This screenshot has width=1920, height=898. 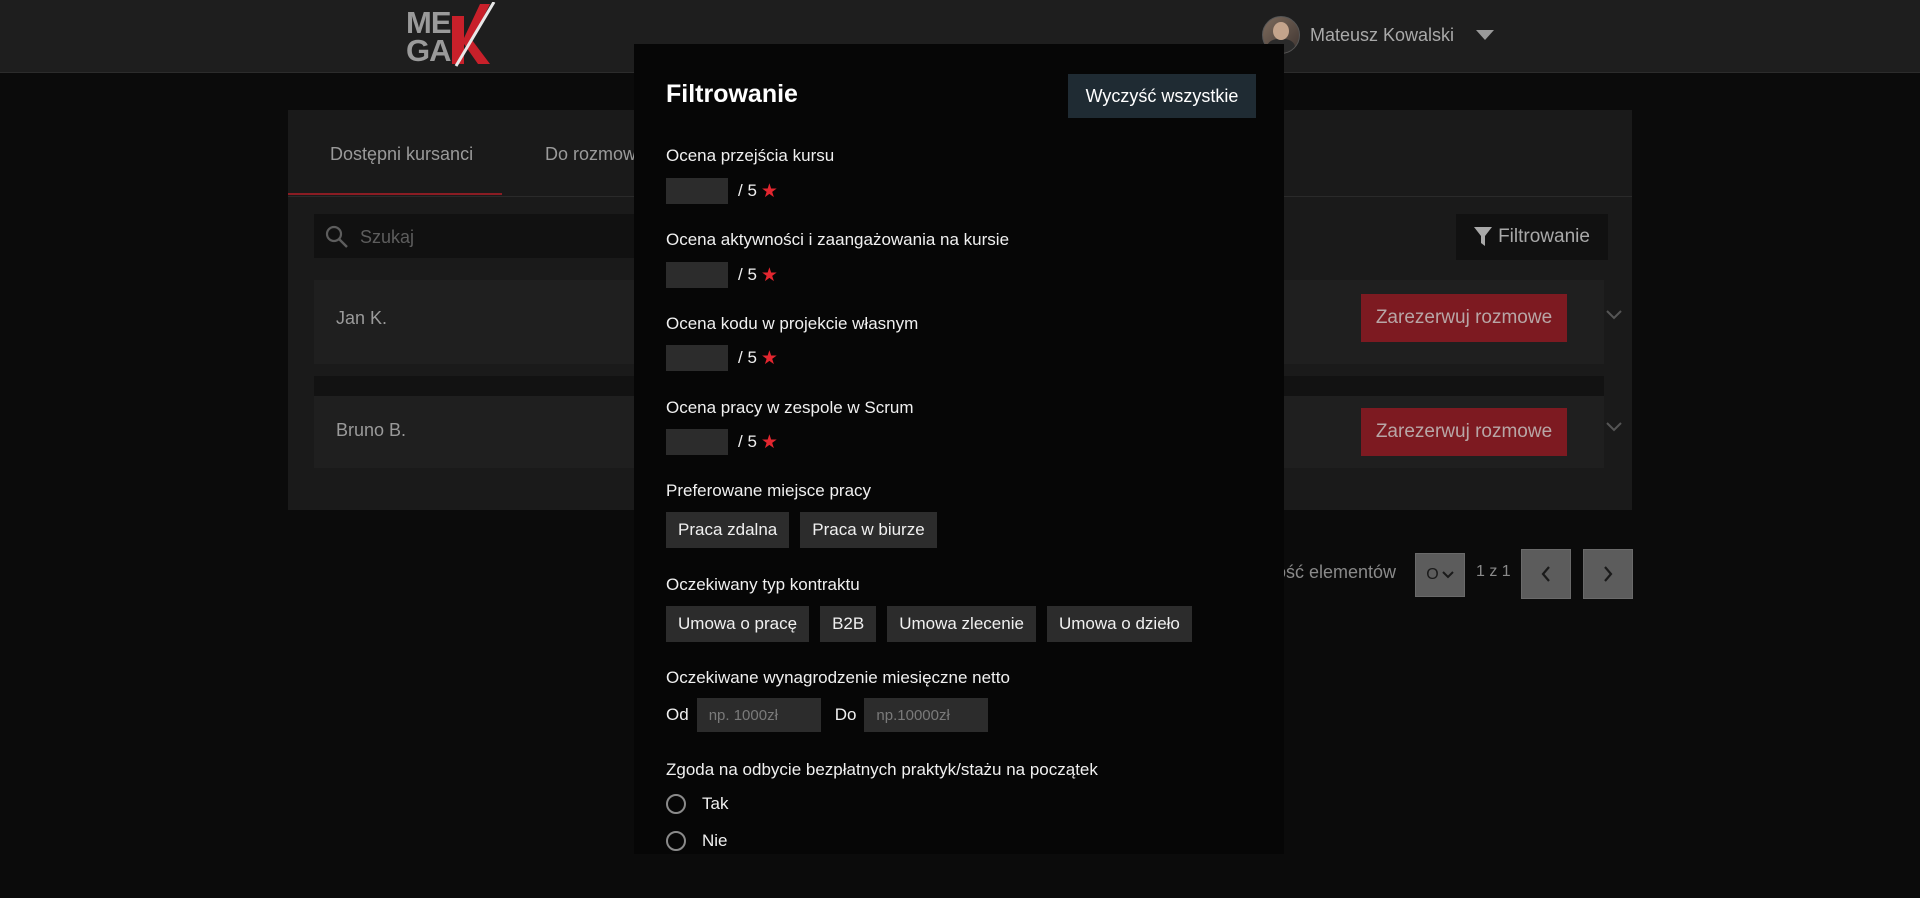 I want to click on chevron-right-icon, so click(x=1608, y=574).